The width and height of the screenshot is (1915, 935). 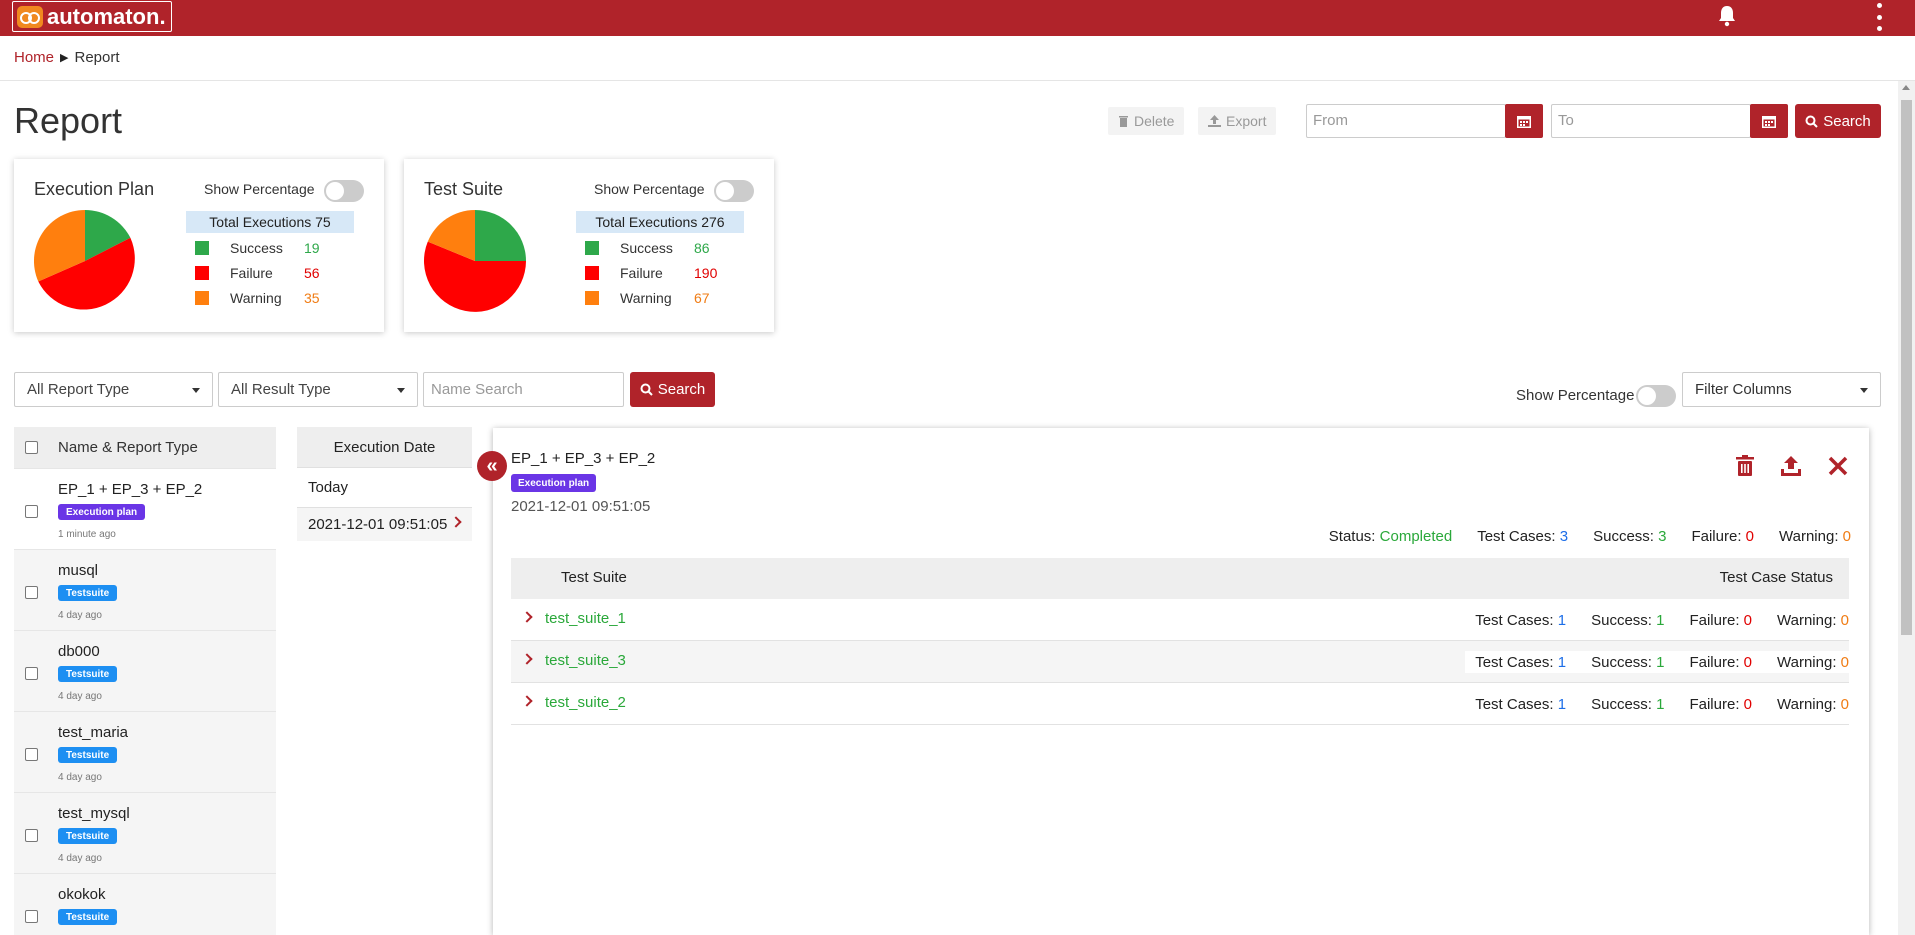 What do you see at coordinates (1743, 389) in the screenshot?
I see `filter-columns-value: Filter Columns` at bounding box center [1743, 389].